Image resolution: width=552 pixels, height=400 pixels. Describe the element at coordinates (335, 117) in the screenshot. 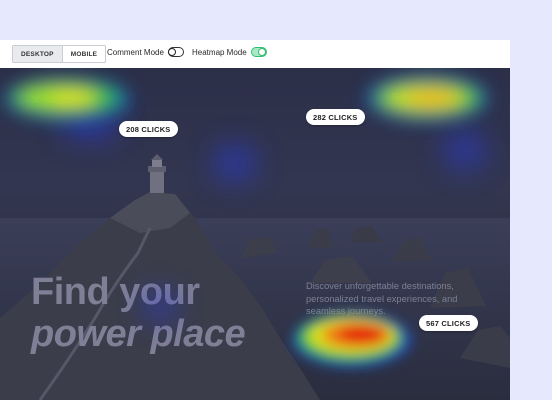

I see `click-count-badge: 282 CLICKS` at that location.